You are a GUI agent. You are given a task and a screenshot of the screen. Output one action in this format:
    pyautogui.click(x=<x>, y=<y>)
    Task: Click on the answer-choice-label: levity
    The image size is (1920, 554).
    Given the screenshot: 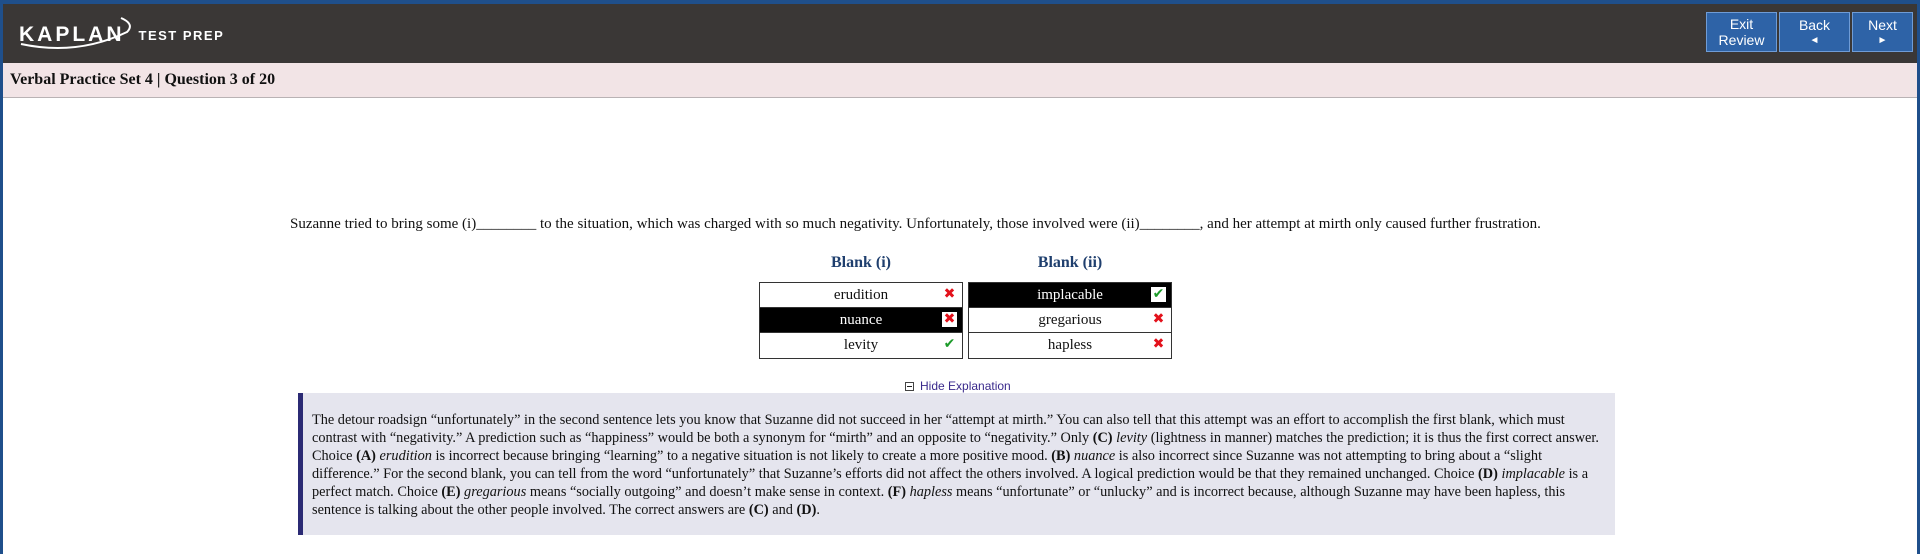 What is the action you would take?
    pyautogui.click(x=861, y=345)
    